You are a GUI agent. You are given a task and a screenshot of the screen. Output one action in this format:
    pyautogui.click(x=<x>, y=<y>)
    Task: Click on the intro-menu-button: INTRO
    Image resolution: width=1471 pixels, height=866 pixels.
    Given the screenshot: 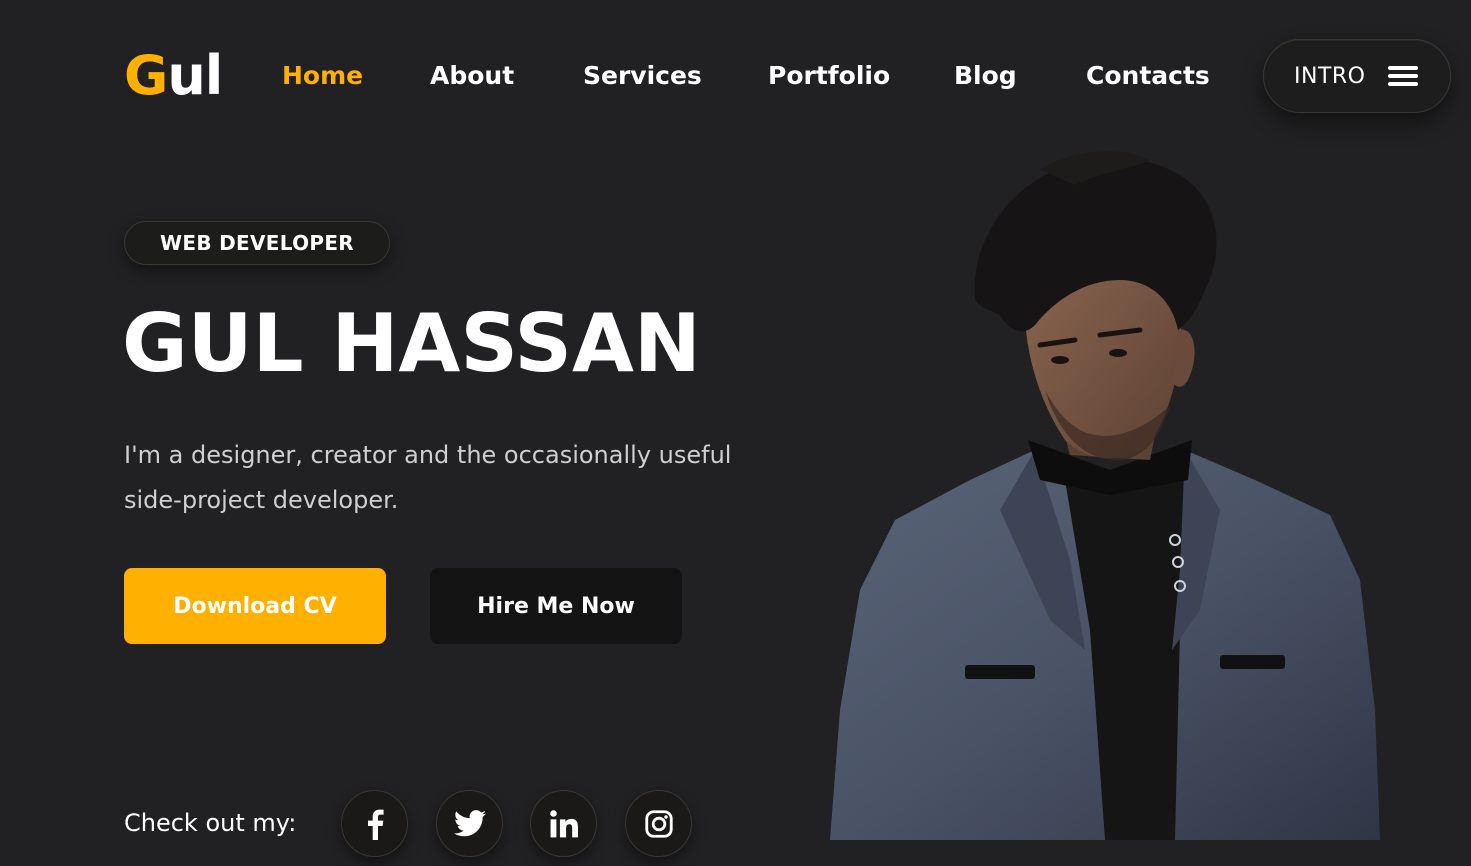 What is the action you would take?
    pyautogui.click(x=1357, y=76)
    